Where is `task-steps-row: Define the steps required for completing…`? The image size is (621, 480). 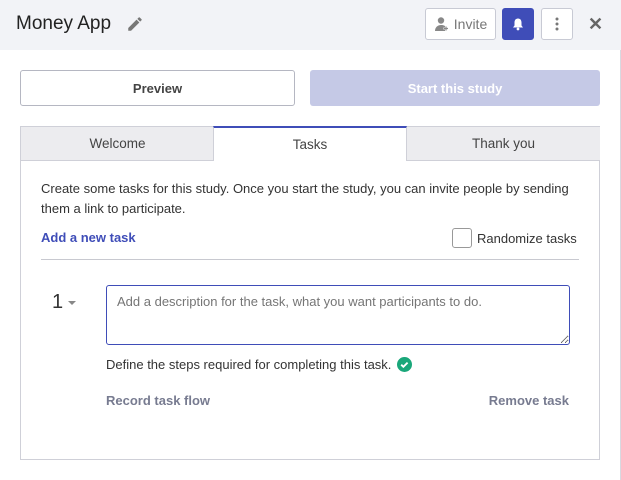
task-steps-row: Define the steps required for completing… is located at coordinates (259, 364).